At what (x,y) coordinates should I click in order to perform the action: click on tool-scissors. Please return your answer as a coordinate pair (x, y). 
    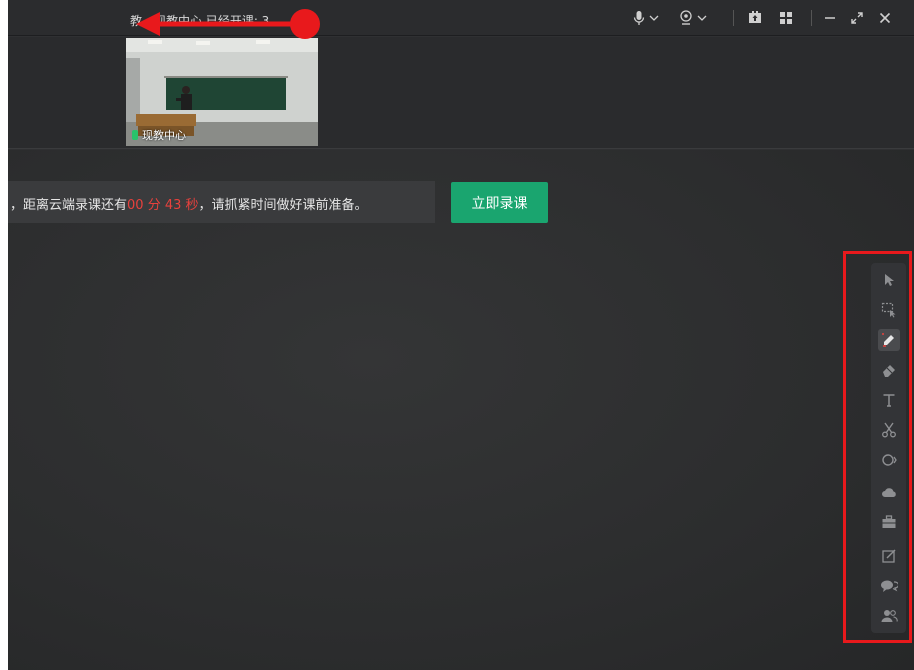
    Looking at the image, I should click on (889, 430).